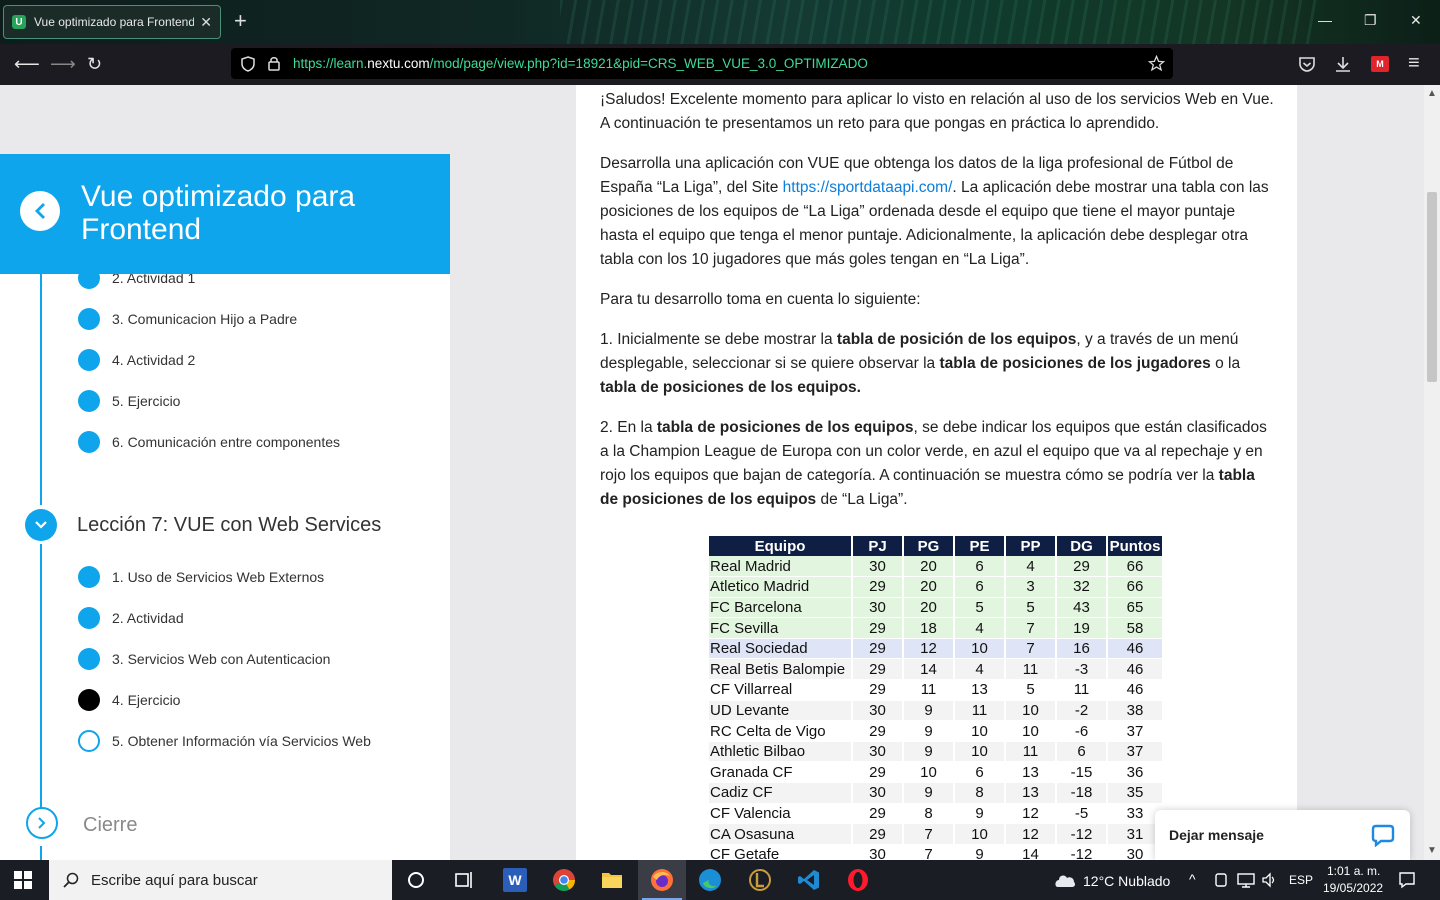  Describe the element at coordinates (40, 211) in the screenshot. I see `back-button` at that location.